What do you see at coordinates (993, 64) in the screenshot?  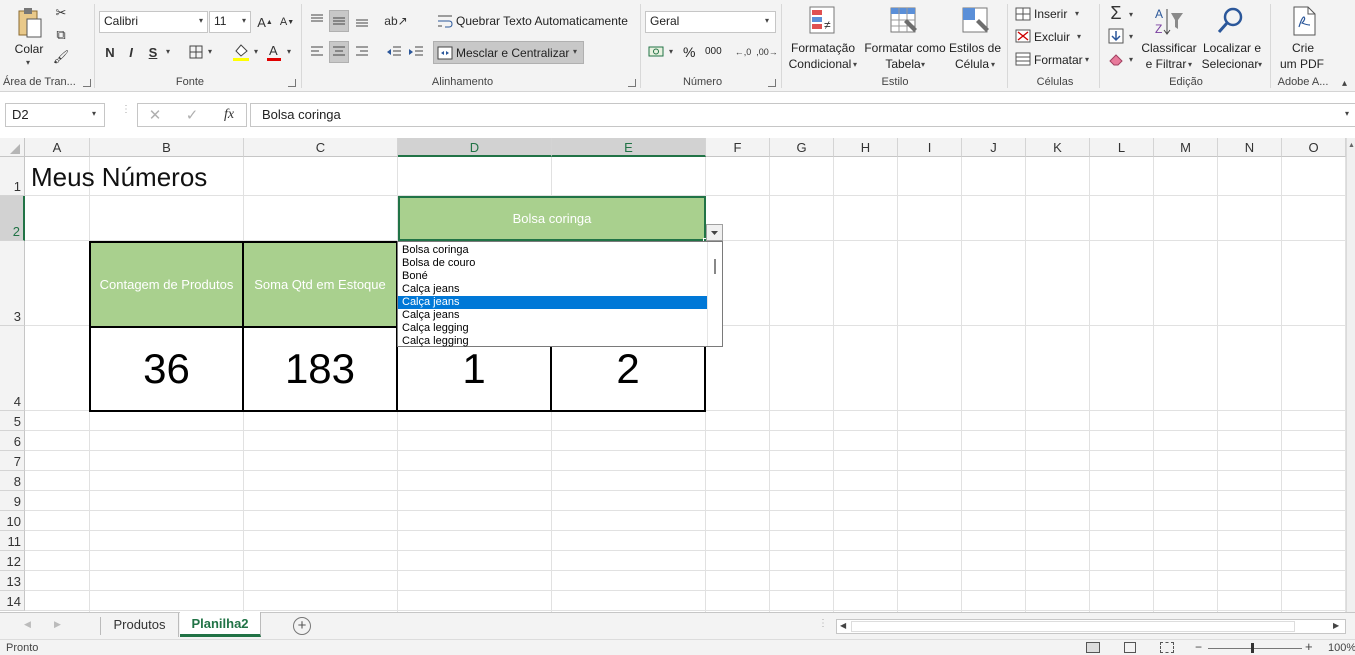 I see `cell-styles-arrow: ▾` at bounding box center [993, 64].